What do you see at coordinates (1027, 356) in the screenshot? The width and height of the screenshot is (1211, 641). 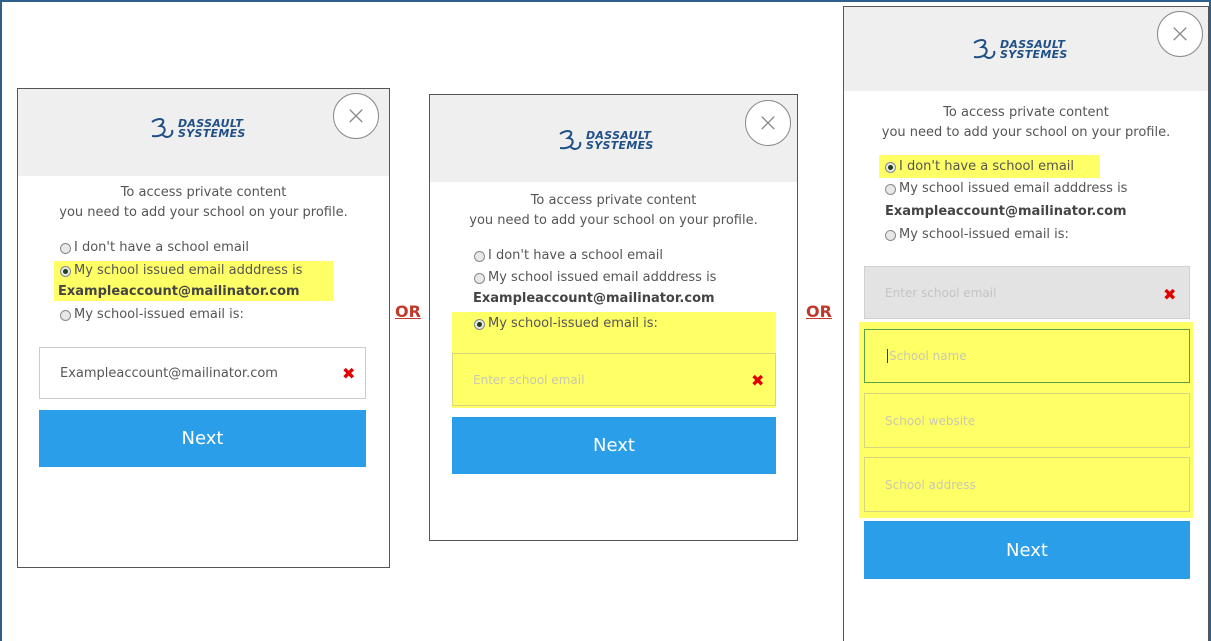 I see `school-name-field: School name` at bounding box center [1027, 356].